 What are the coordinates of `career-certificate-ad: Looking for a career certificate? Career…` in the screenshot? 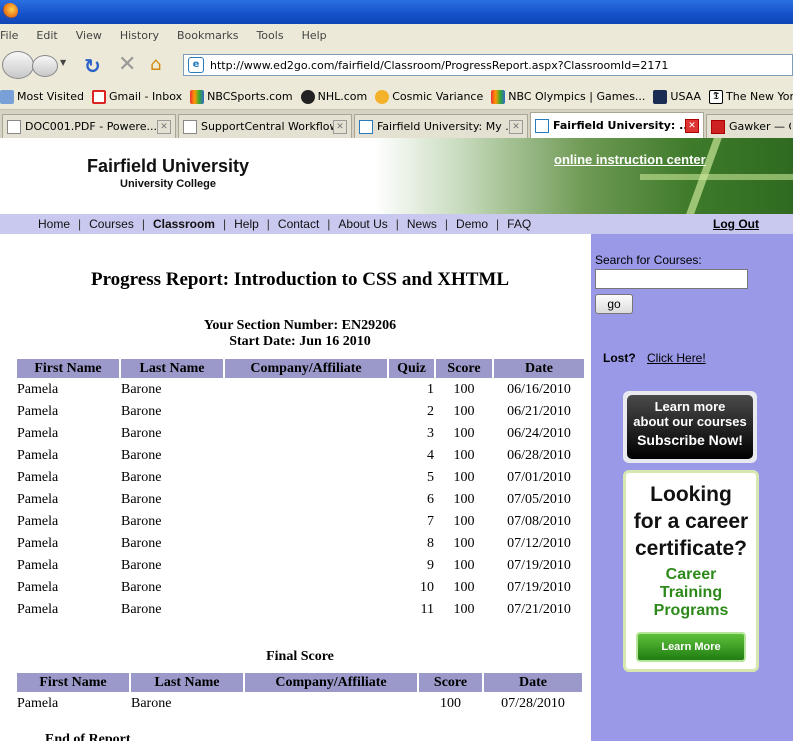 It's located at (691, 571).